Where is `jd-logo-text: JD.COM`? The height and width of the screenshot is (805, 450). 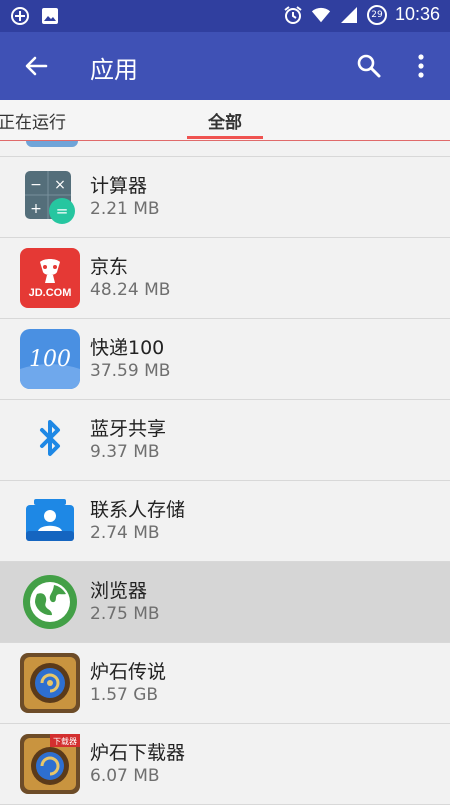
jd-logo-text: JD.COM is located at coordinates (50, 293).